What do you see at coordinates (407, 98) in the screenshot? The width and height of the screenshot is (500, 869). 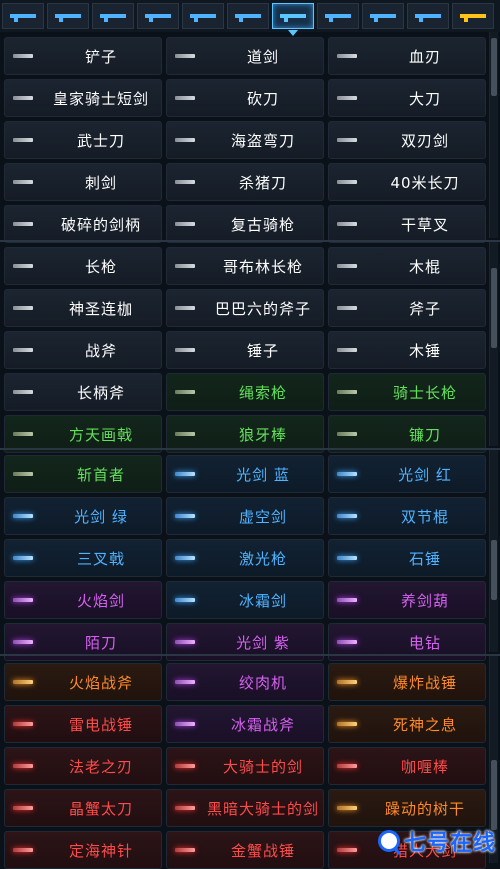 I see `weapon-card: 大刀` at bounding box center [407, 98].